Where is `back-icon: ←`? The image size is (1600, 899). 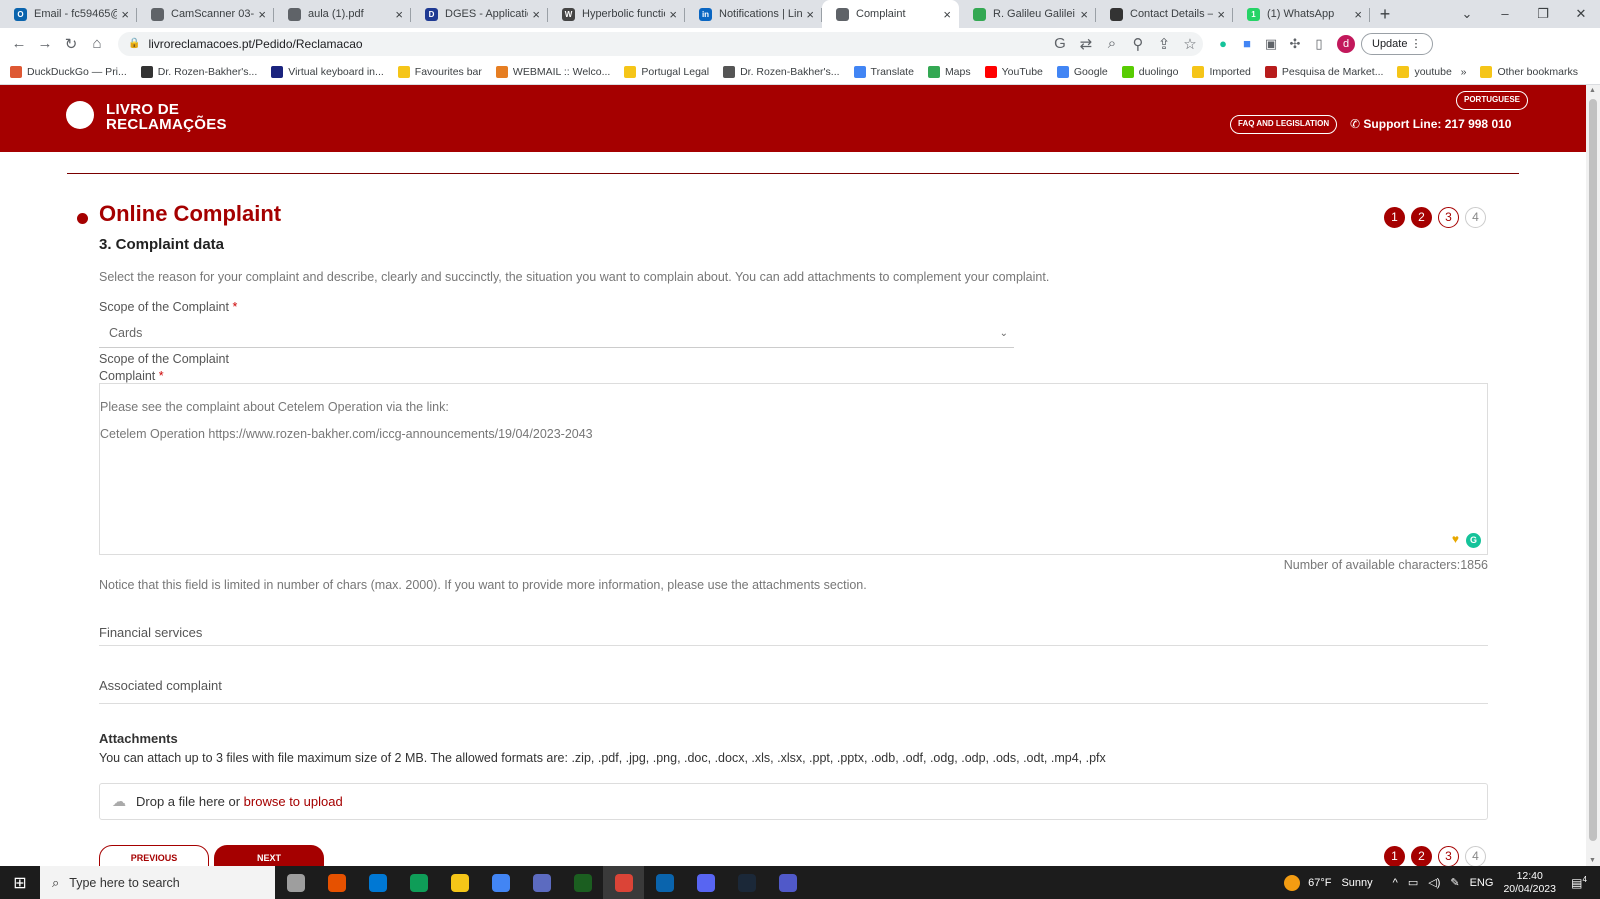
back-icon: ← is located at coordinates (19, 43).